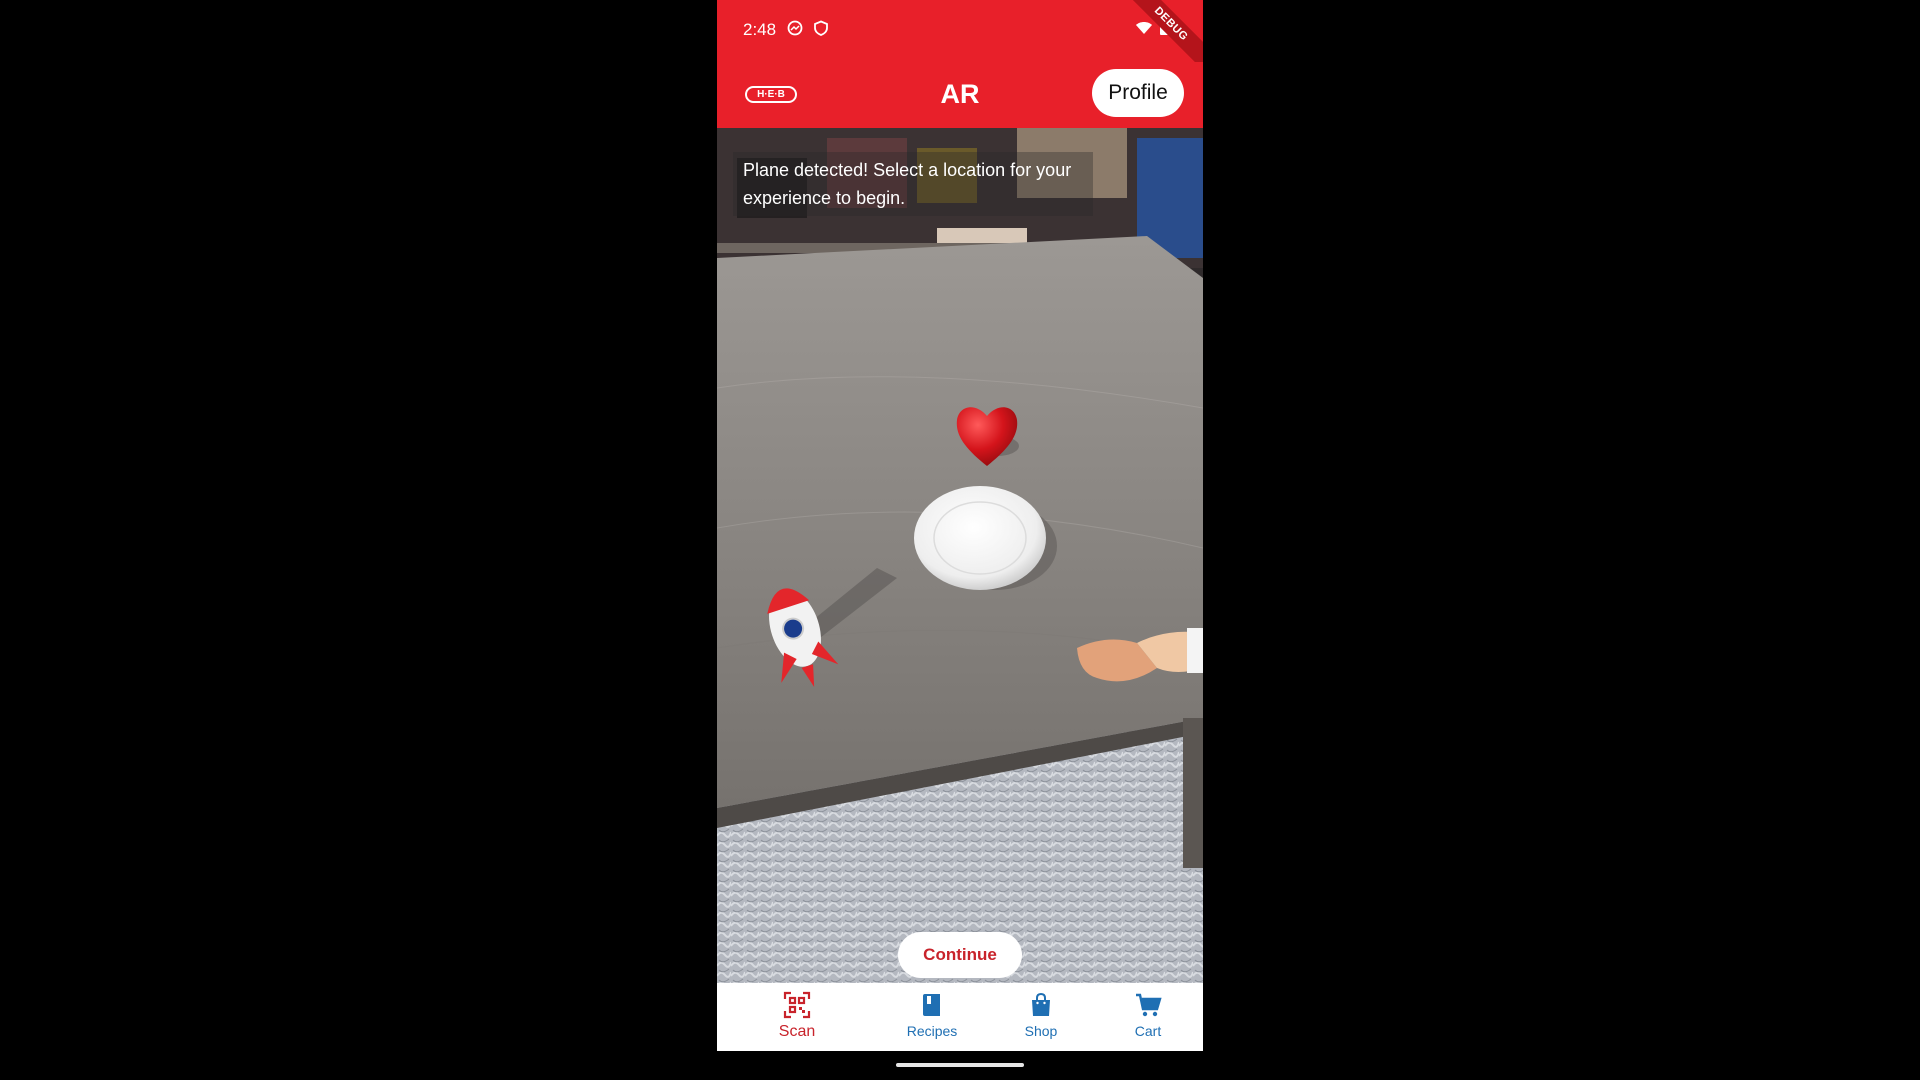  Describe the element at coordinates (980, 538) in the screenshot. I see `plate` at that location.